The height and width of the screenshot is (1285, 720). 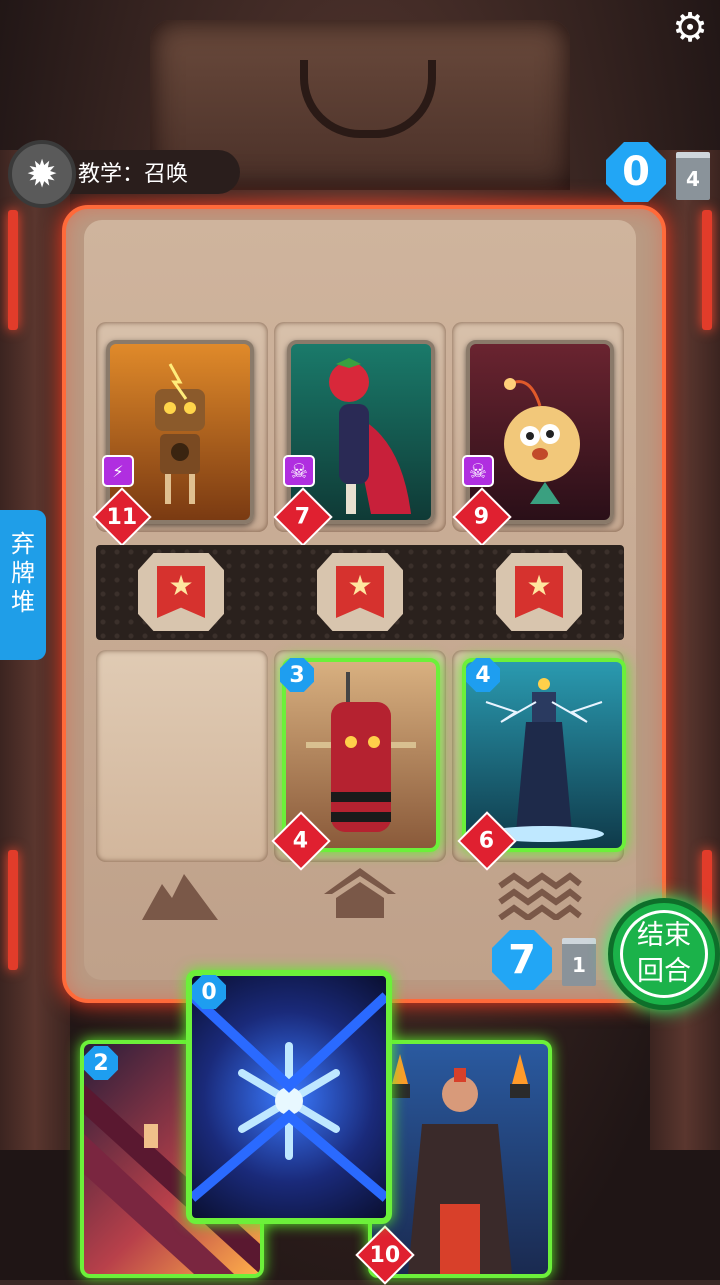 I want to click on waves-icon, so click(x=540, y=896).